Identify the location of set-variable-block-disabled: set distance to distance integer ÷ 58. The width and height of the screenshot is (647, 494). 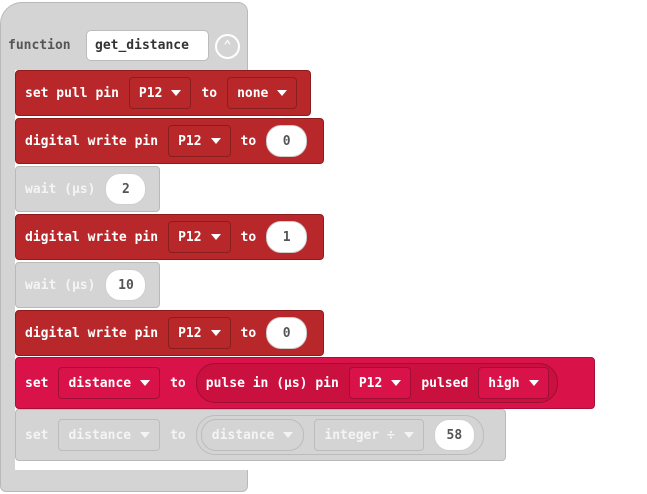
(260, 435).